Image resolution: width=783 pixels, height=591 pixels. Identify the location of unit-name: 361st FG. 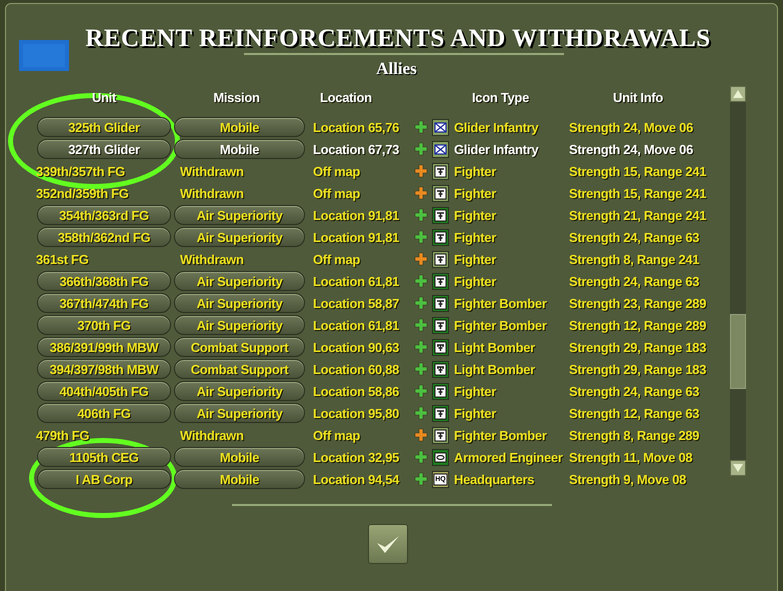
(63, 259).